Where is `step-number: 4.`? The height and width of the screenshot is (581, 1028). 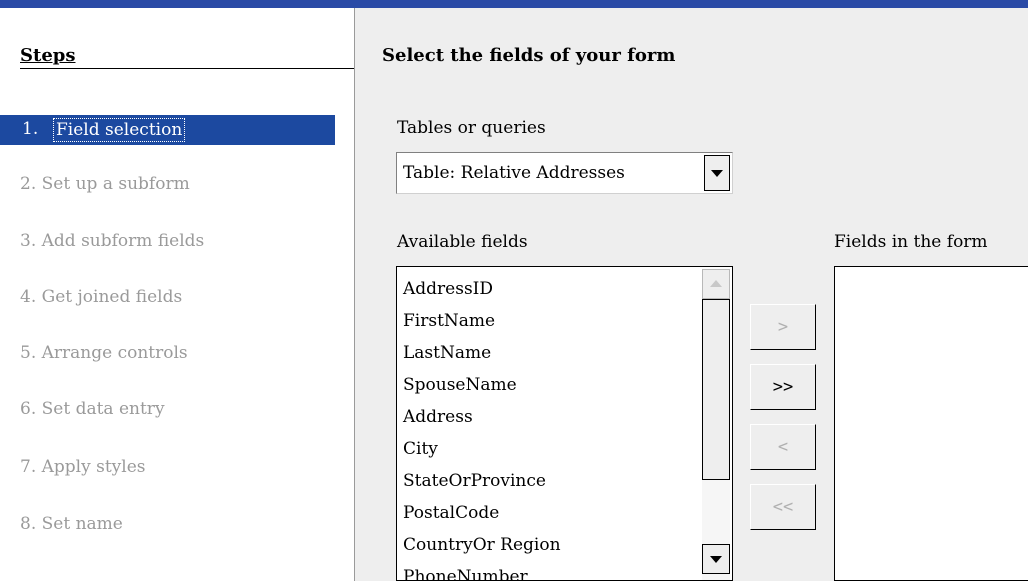
step-number: 4. is located at coordinates (28, 297).